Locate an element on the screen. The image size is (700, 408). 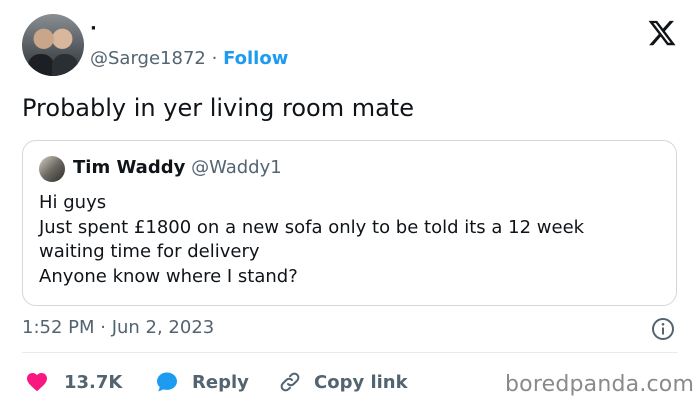
quoted-author-line: Tim Waddy @Waddy1 is located at coordinates (177, 168).